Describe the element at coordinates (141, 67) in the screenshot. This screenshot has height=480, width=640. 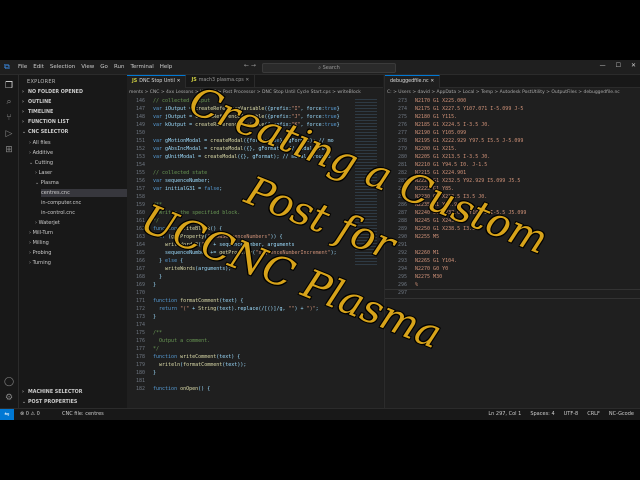
I see `menu-item-terminal: Terminal` at that location.